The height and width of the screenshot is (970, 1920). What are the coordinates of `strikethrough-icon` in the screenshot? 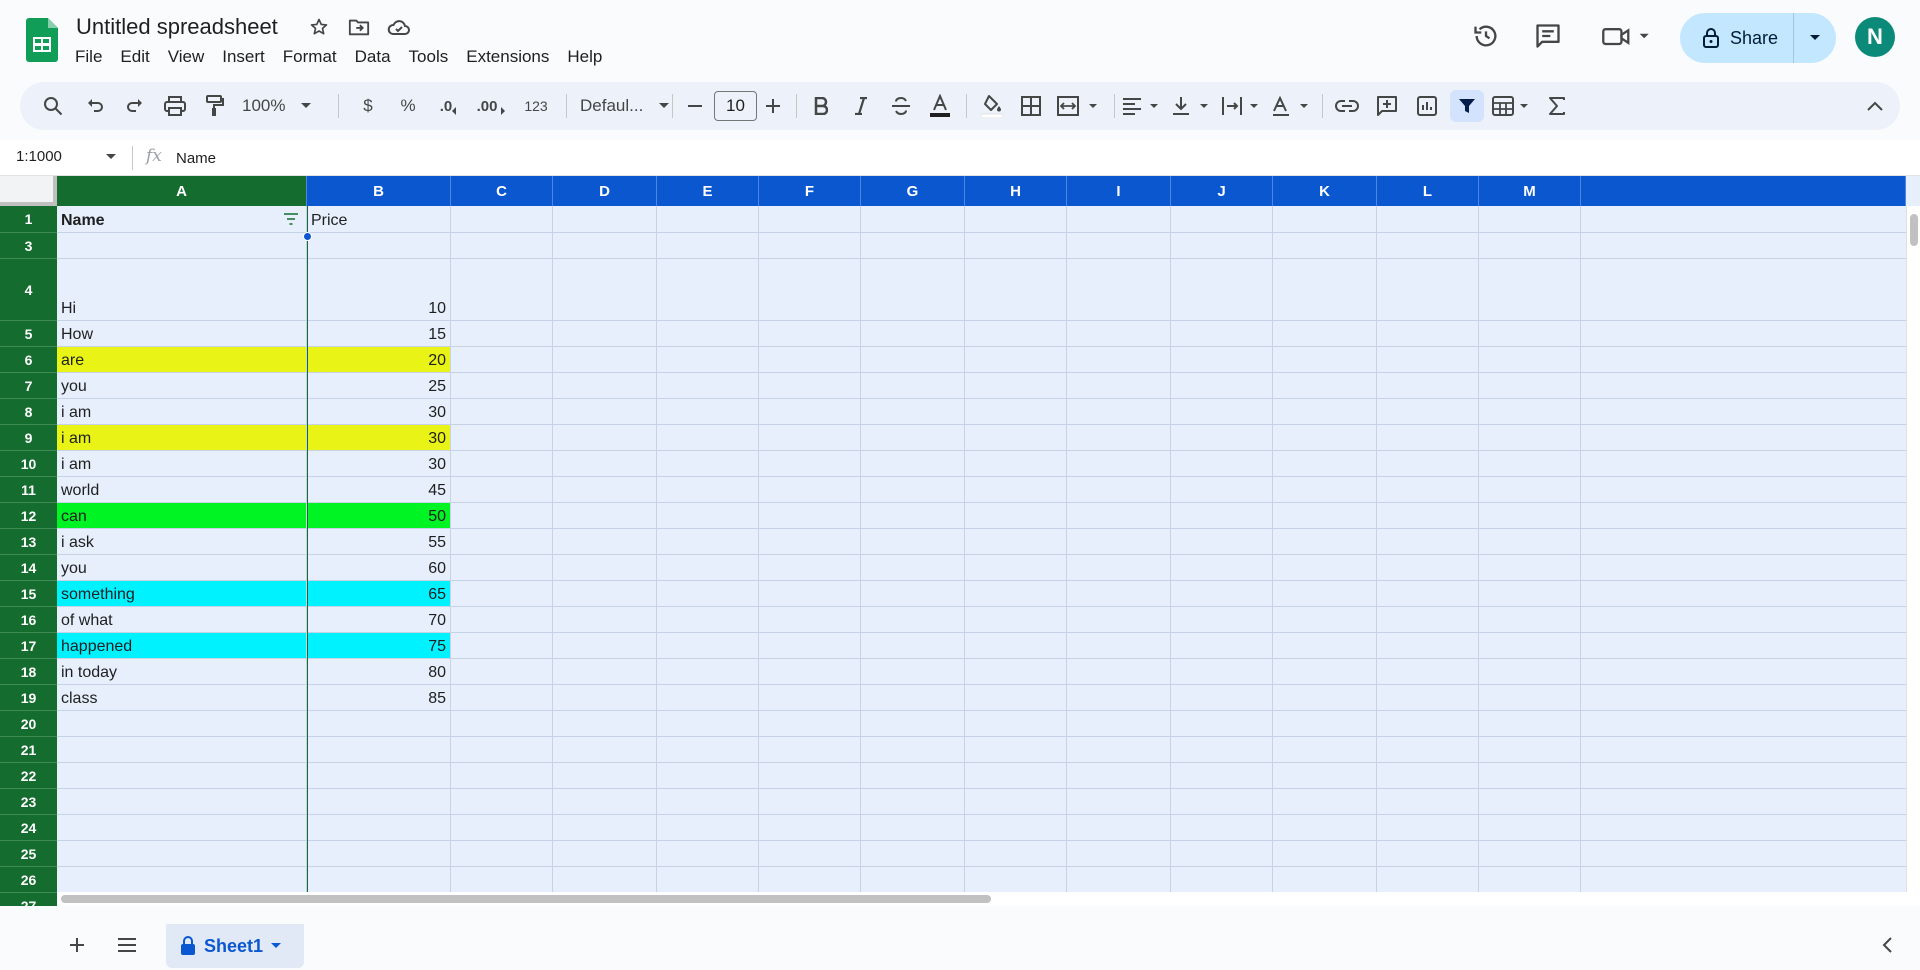 It's located at (901, 106).